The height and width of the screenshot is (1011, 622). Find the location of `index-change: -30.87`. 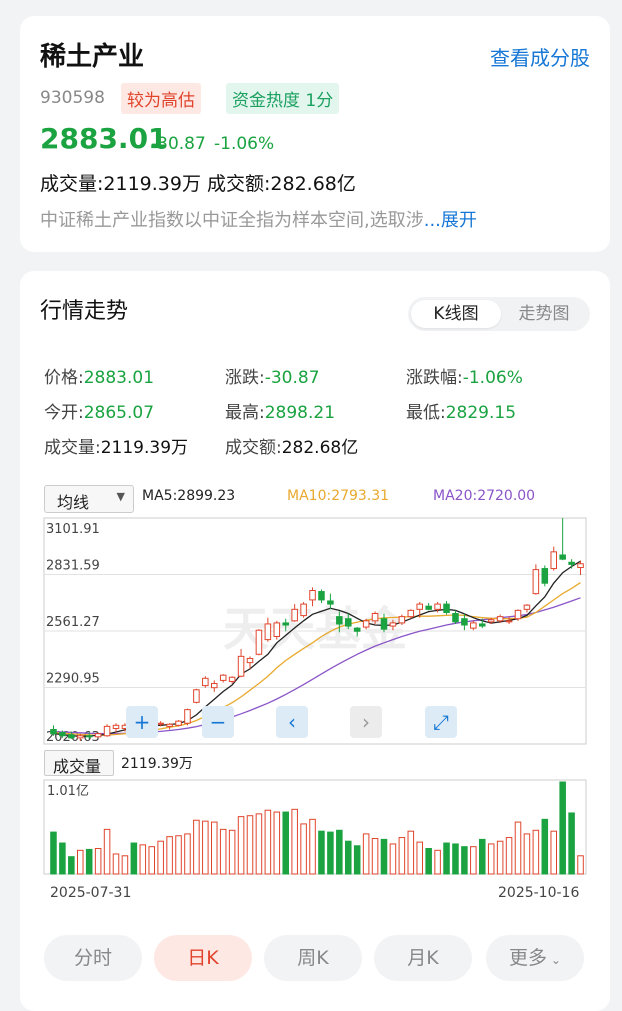

index-change: -30.87 is located at coordinates (178, 144).